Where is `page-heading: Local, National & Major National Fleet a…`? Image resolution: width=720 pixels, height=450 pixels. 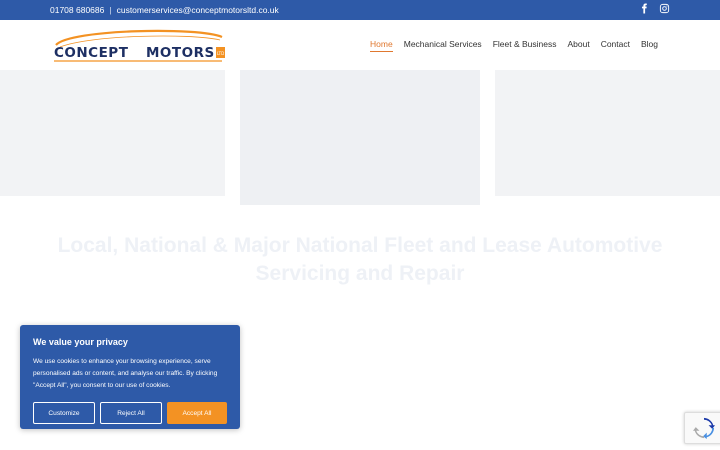
page-heading: Local, National & Major National Fleet a… is located at coordinates (360, 259).